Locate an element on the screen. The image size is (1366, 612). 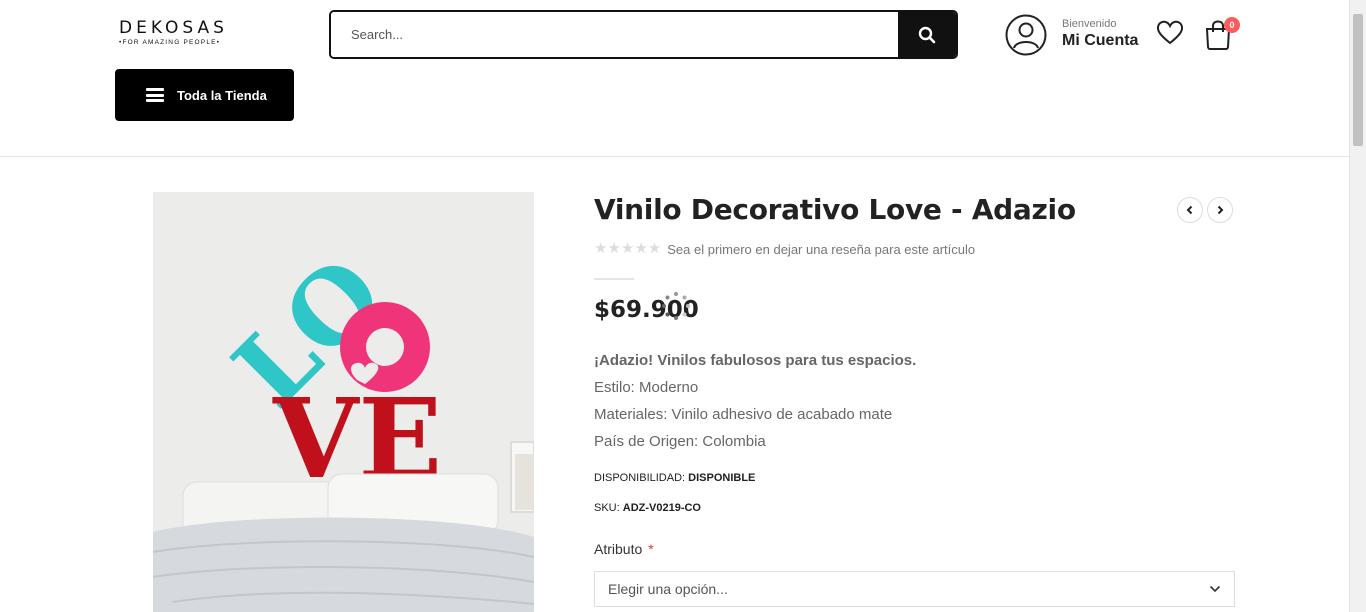
divider is located at coordinates (614, 279).